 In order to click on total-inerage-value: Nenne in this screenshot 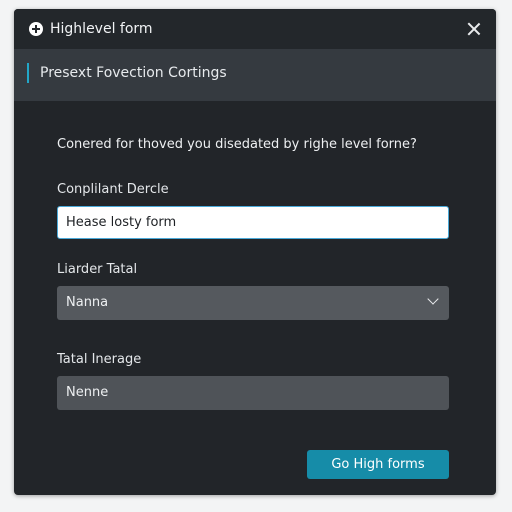, I will do `click(87, 392)`.